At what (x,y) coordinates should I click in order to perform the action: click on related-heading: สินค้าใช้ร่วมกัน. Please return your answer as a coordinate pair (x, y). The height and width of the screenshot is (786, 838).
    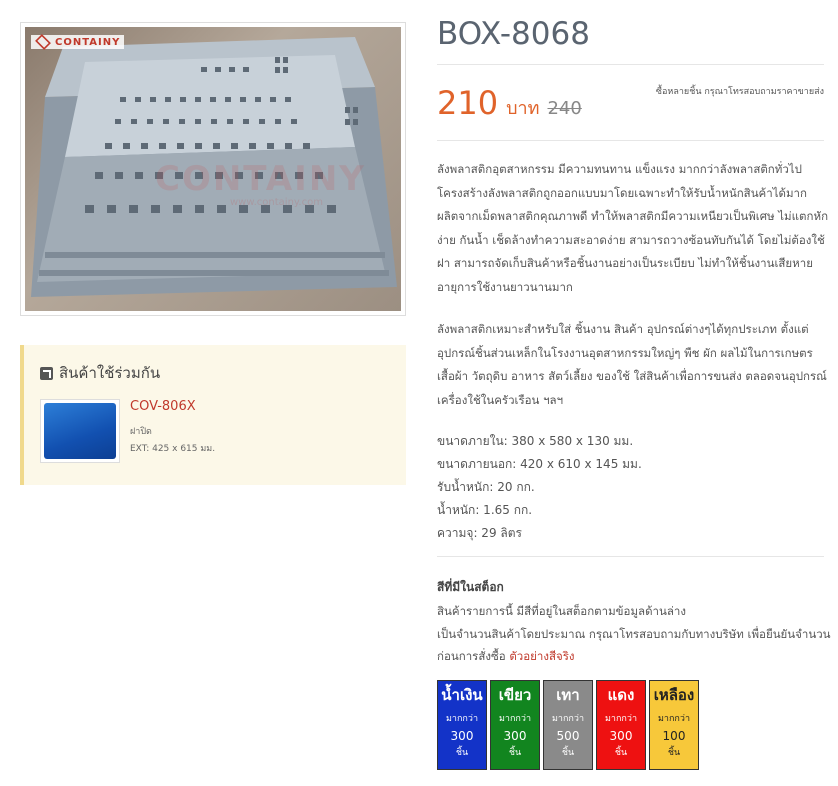
    Looking at the image, I should click on (215, 373).